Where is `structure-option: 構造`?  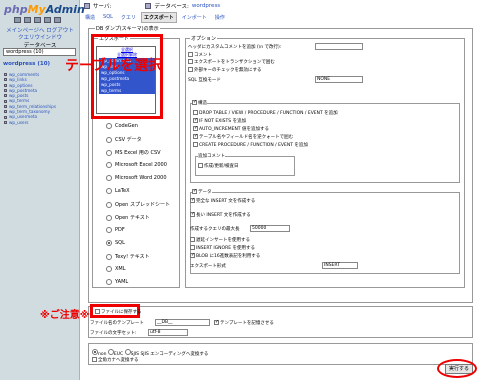 structure-option: 構造 is located at coordinates (199, 102).